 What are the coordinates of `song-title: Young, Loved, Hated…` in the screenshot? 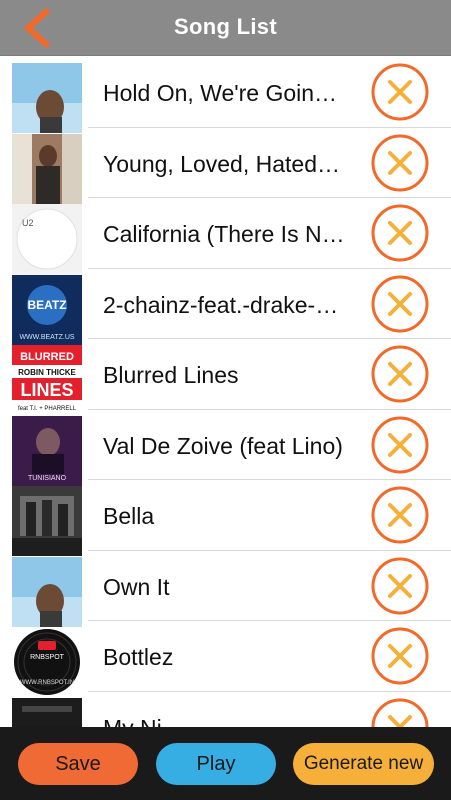 It's located at (221, 163).